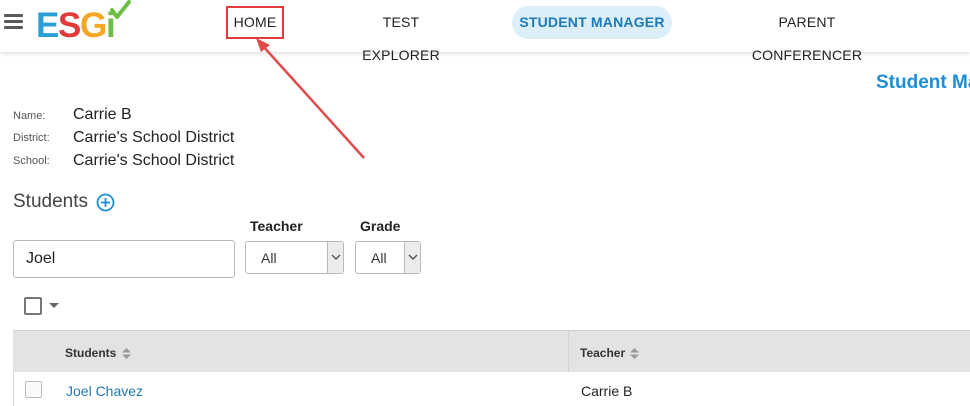 Image resolution: width=970 pixels, height=406 pixels. I want to click on teacher-select-value: All, so click(269, 258).